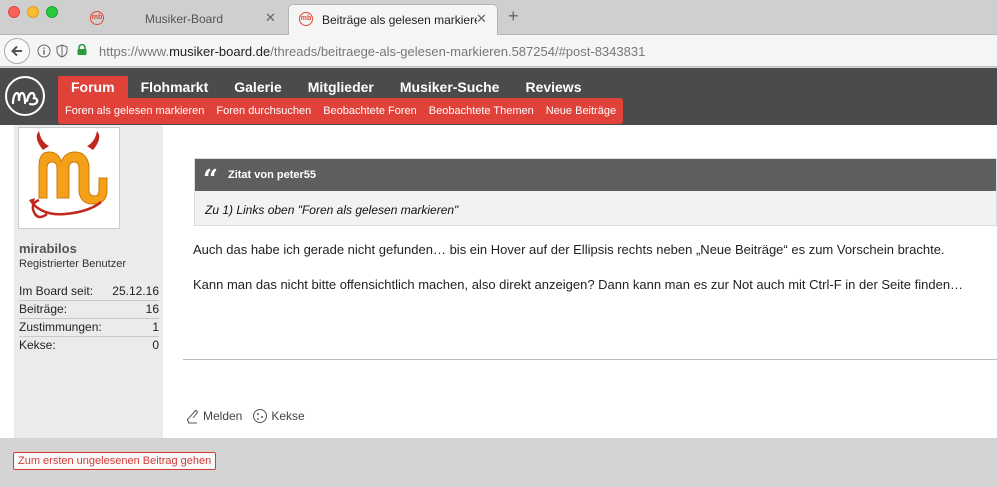 Image resolution: width=997 pixels, height=487 pixels. Describe the element at coordinates (134, 111) in the screenshot. I see `subnav-mark-forums-read: Foren als gelesen markieren` at that location.